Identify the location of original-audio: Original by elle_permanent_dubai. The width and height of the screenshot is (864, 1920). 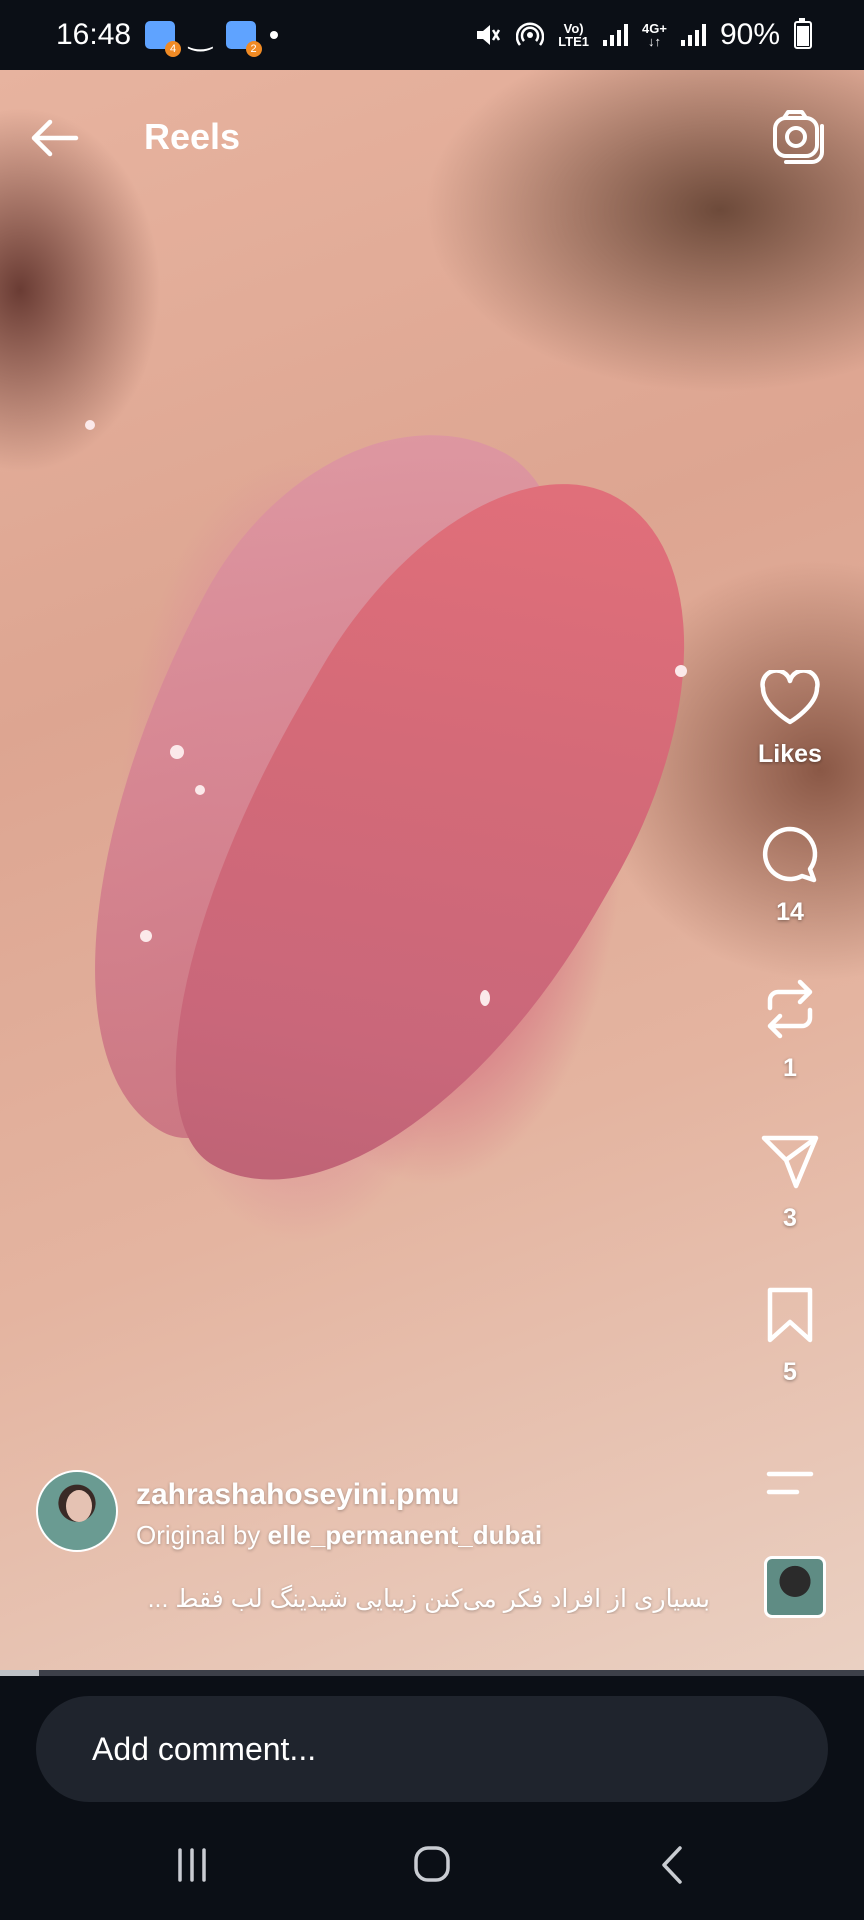
(339, 1535).